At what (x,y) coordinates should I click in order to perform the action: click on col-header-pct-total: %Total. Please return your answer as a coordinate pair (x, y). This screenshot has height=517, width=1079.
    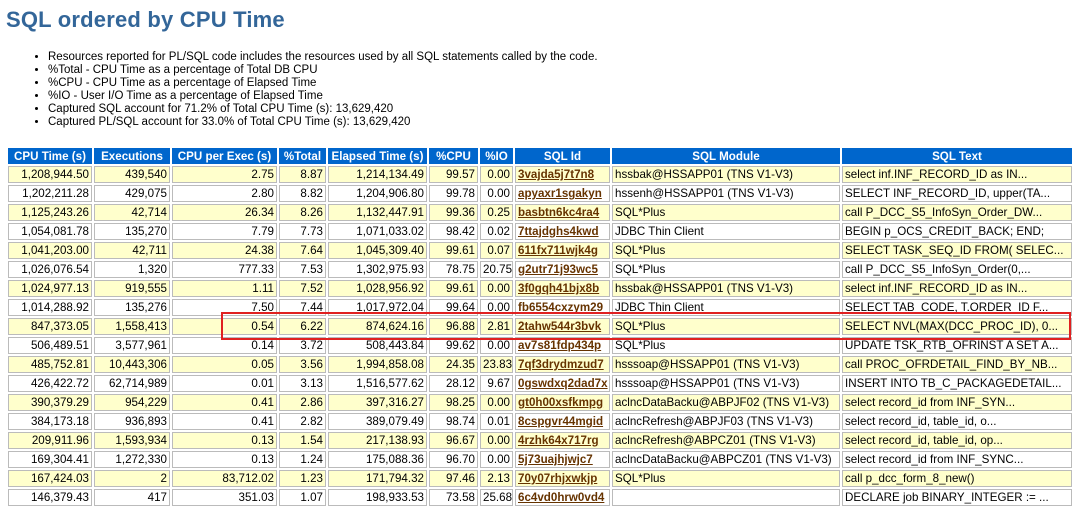
    Looking at the image, I should click on (302, 156).